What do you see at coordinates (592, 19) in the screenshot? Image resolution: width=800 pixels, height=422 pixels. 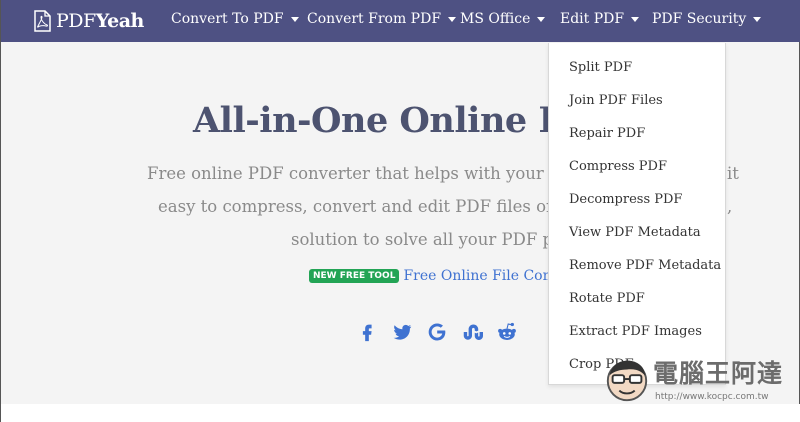 I see `nav-label: Edit PDF` at bounding box center [592, 19].